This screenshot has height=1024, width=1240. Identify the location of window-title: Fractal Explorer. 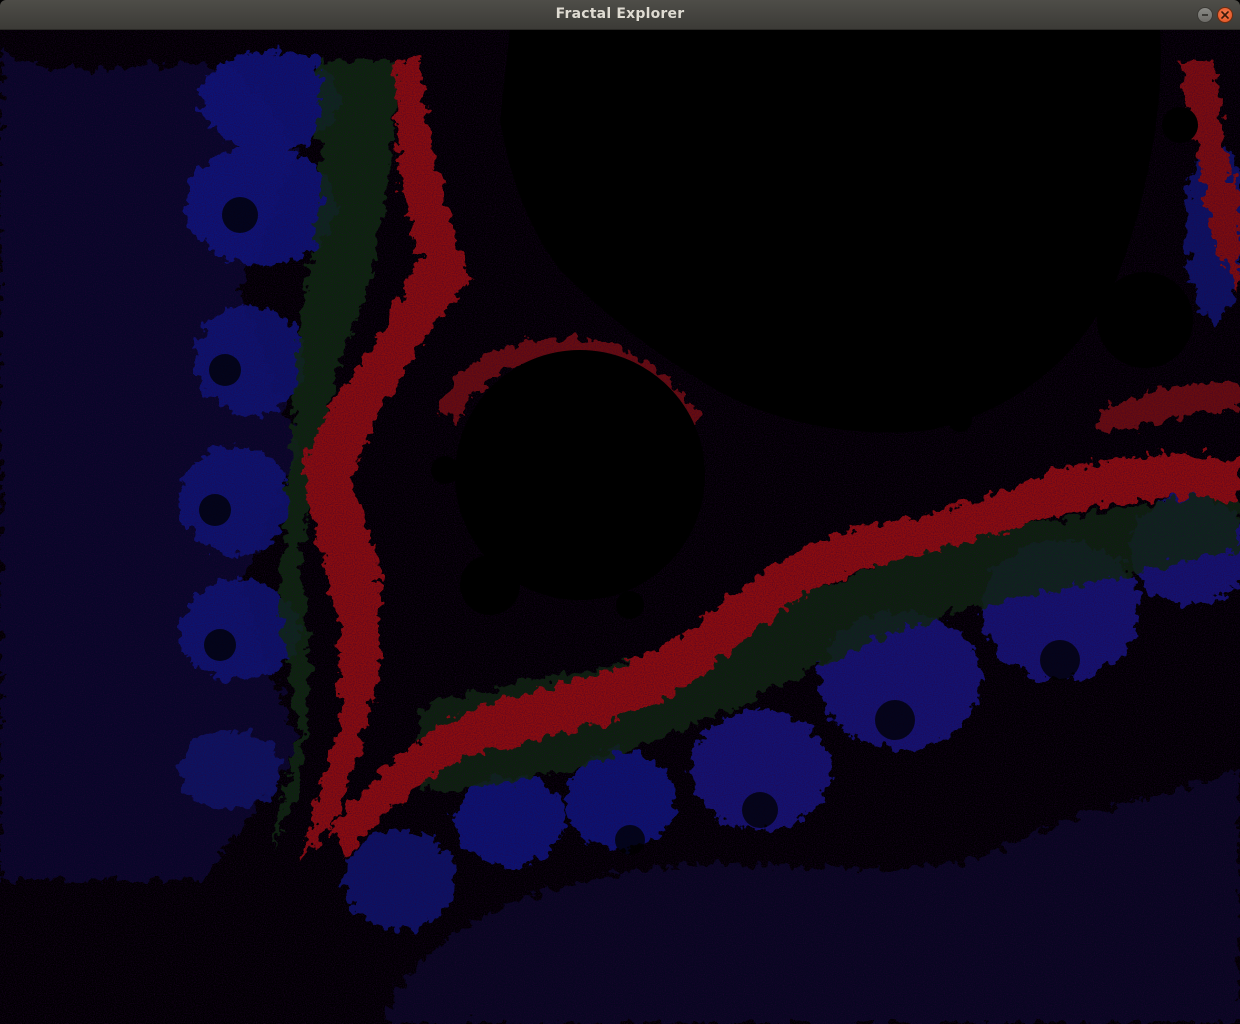
(620, 14).